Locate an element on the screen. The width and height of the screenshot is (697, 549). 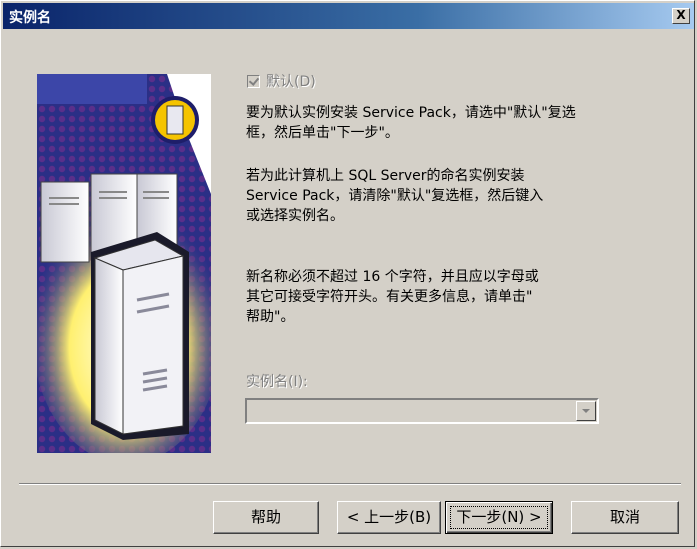
focus-rect is located at coordinates (499, 517).